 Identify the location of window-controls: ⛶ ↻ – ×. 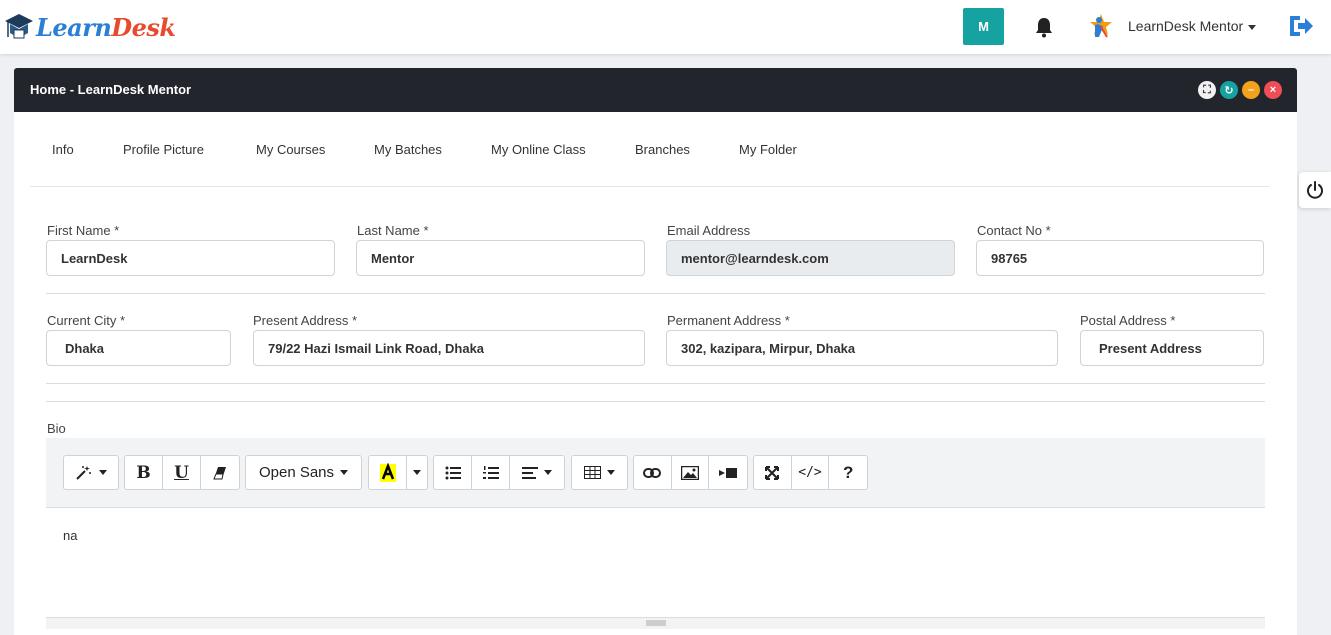
(1240, 90).